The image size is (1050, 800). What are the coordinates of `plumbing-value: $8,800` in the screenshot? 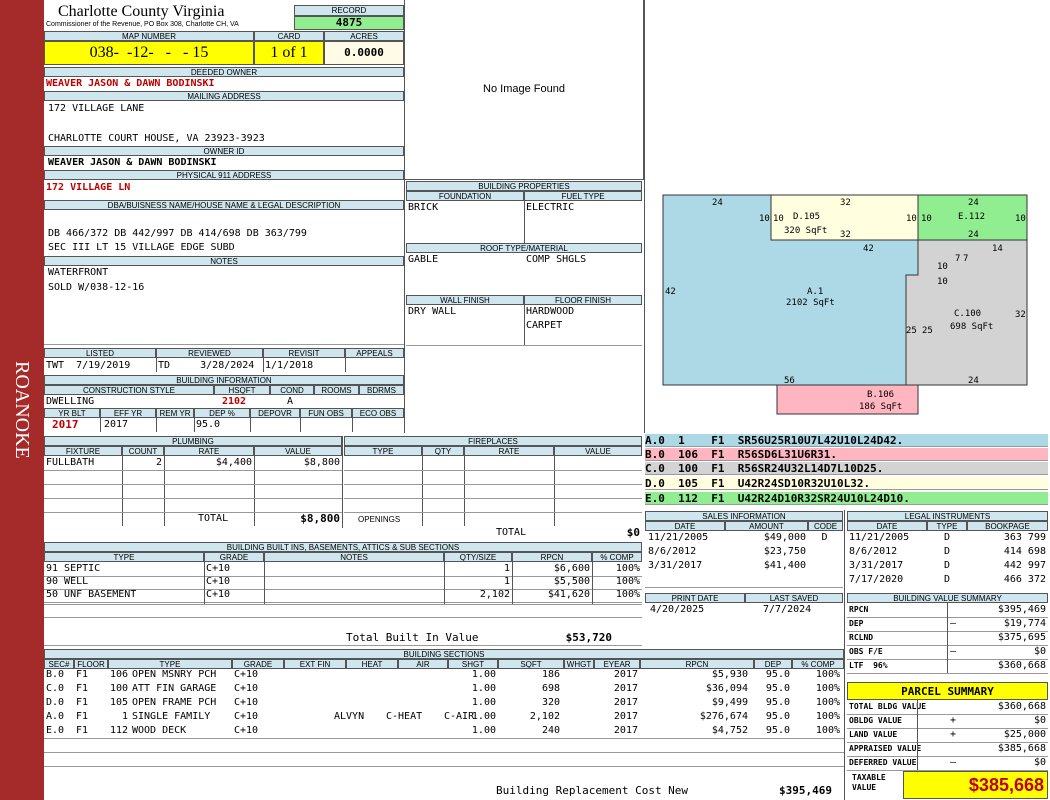 It's located at (321, 462).